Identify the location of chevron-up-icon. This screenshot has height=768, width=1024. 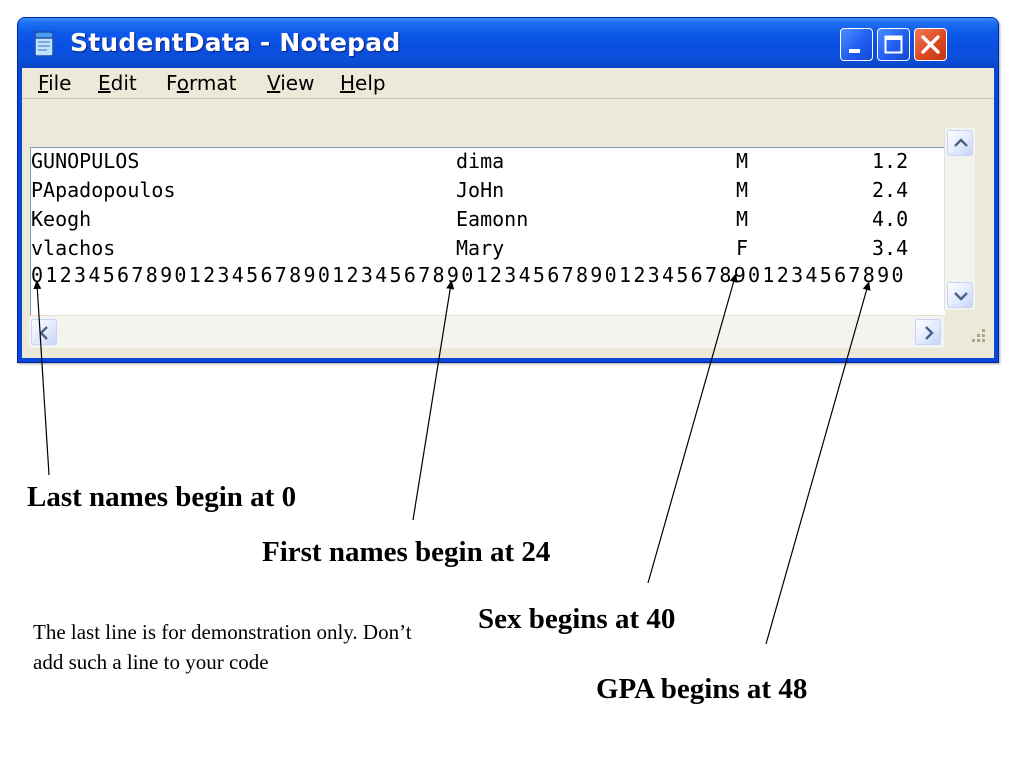
(961, 142).